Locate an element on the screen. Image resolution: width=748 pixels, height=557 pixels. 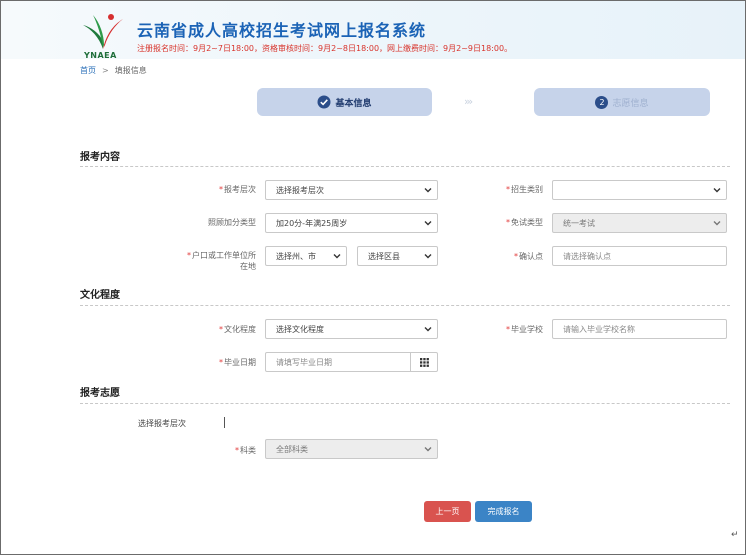
school-input: 请输入毕业学校名称 is located at coordinates (639, 329).